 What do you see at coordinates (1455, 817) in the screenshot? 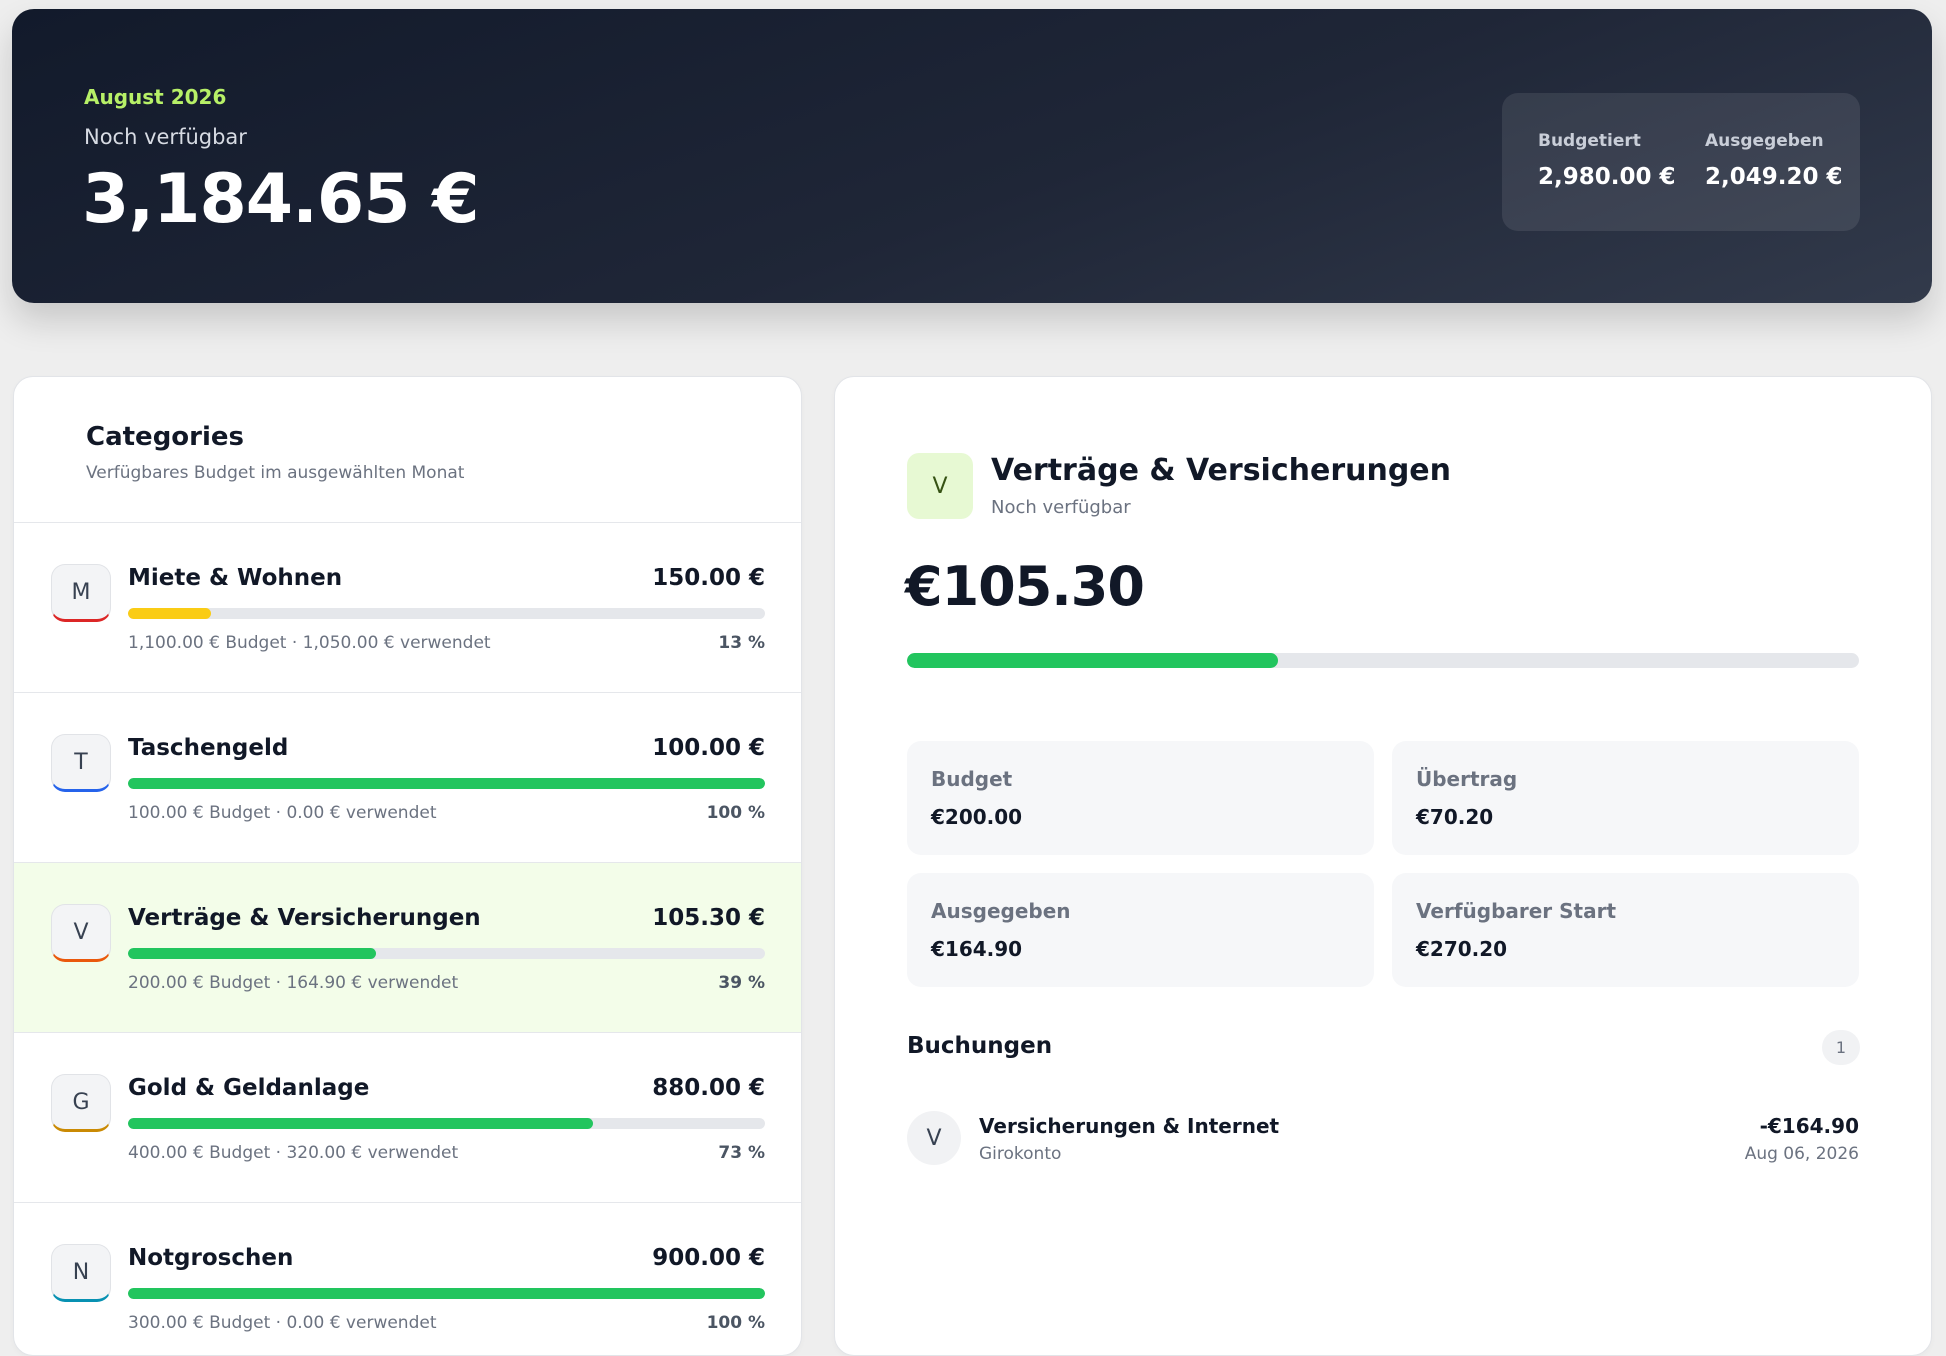
I see `stat-card-value: €70.20` at bounding box center [1455, 817].